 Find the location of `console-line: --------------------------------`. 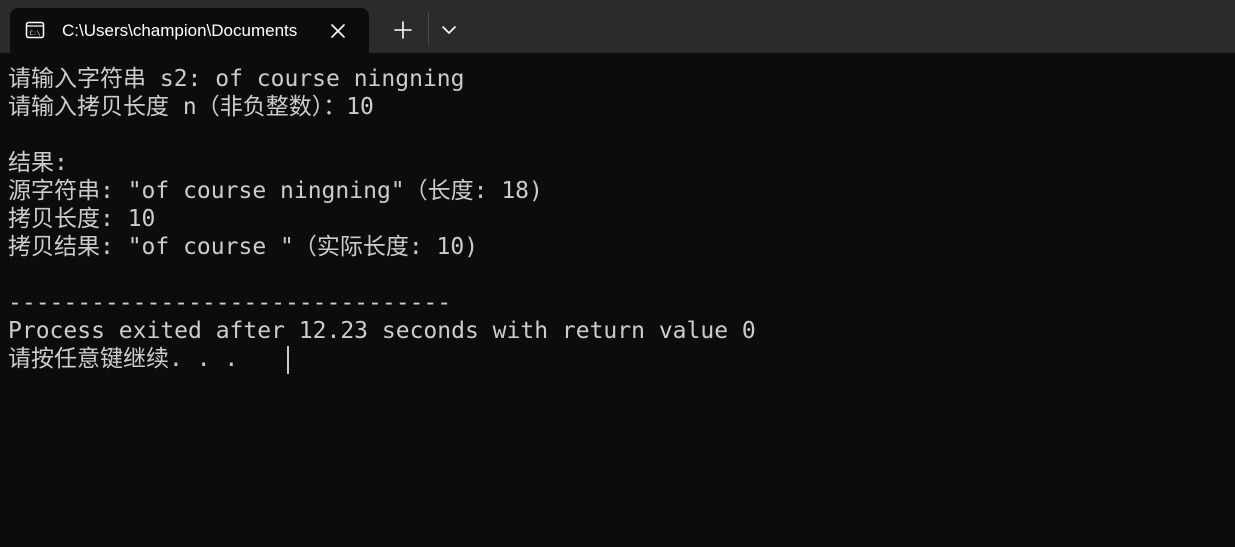

console-line: -------------------------------- is located at coordinates (230, 303).